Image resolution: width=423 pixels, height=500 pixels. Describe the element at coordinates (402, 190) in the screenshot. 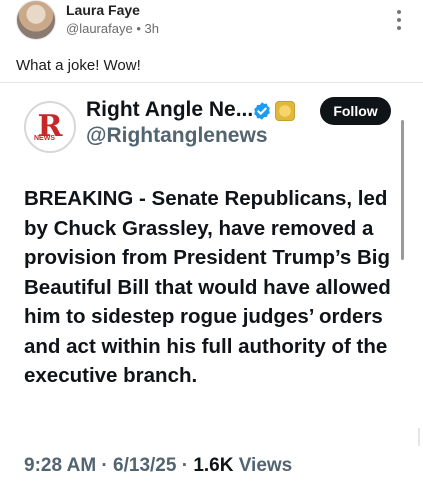

I see `scrollbar` at that location.